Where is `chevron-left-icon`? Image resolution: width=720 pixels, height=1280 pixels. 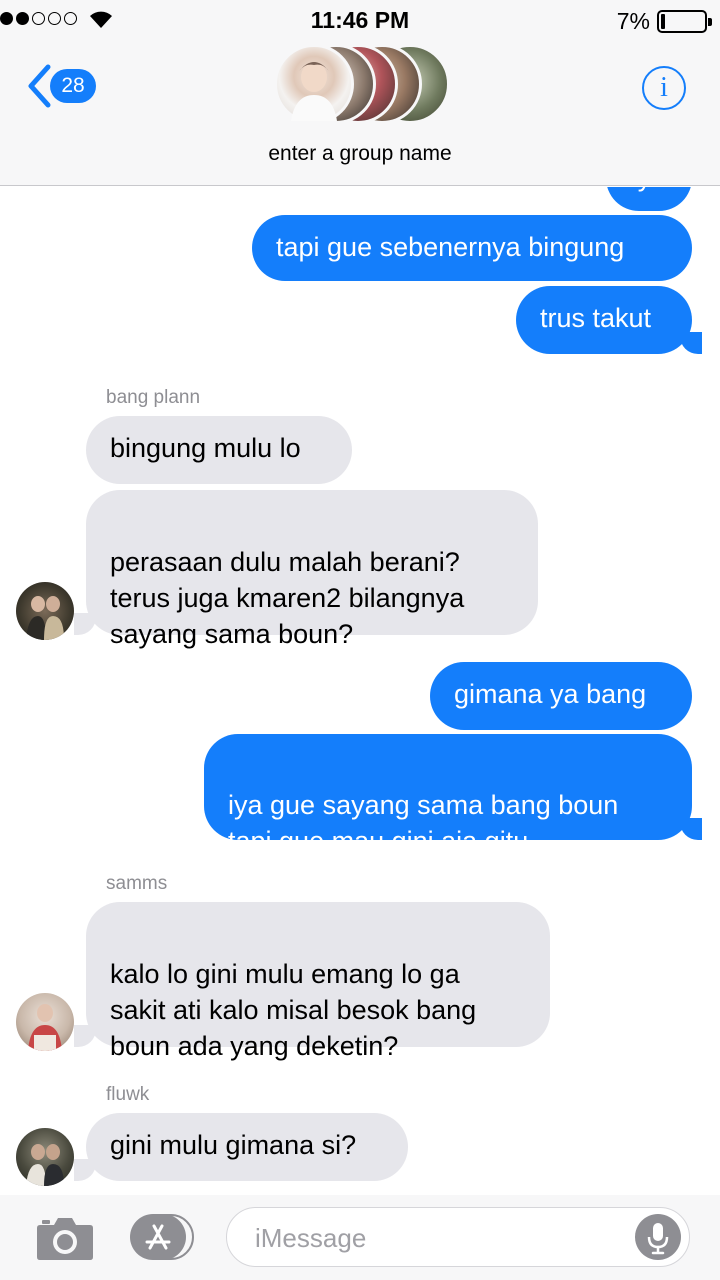
chevron-left-icon is located at coordinates (39, 86).